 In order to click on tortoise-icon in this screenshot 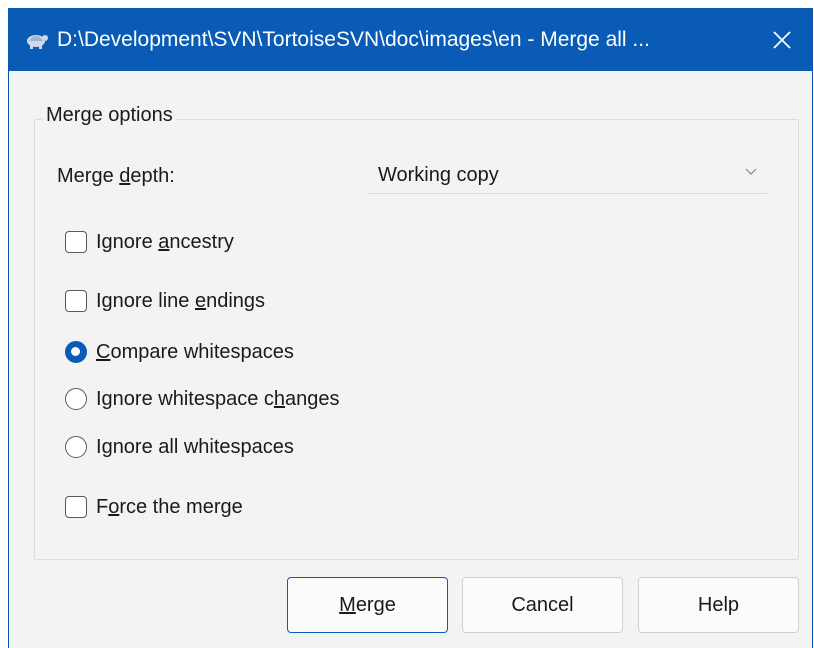, I will do `click(37, 42)`.